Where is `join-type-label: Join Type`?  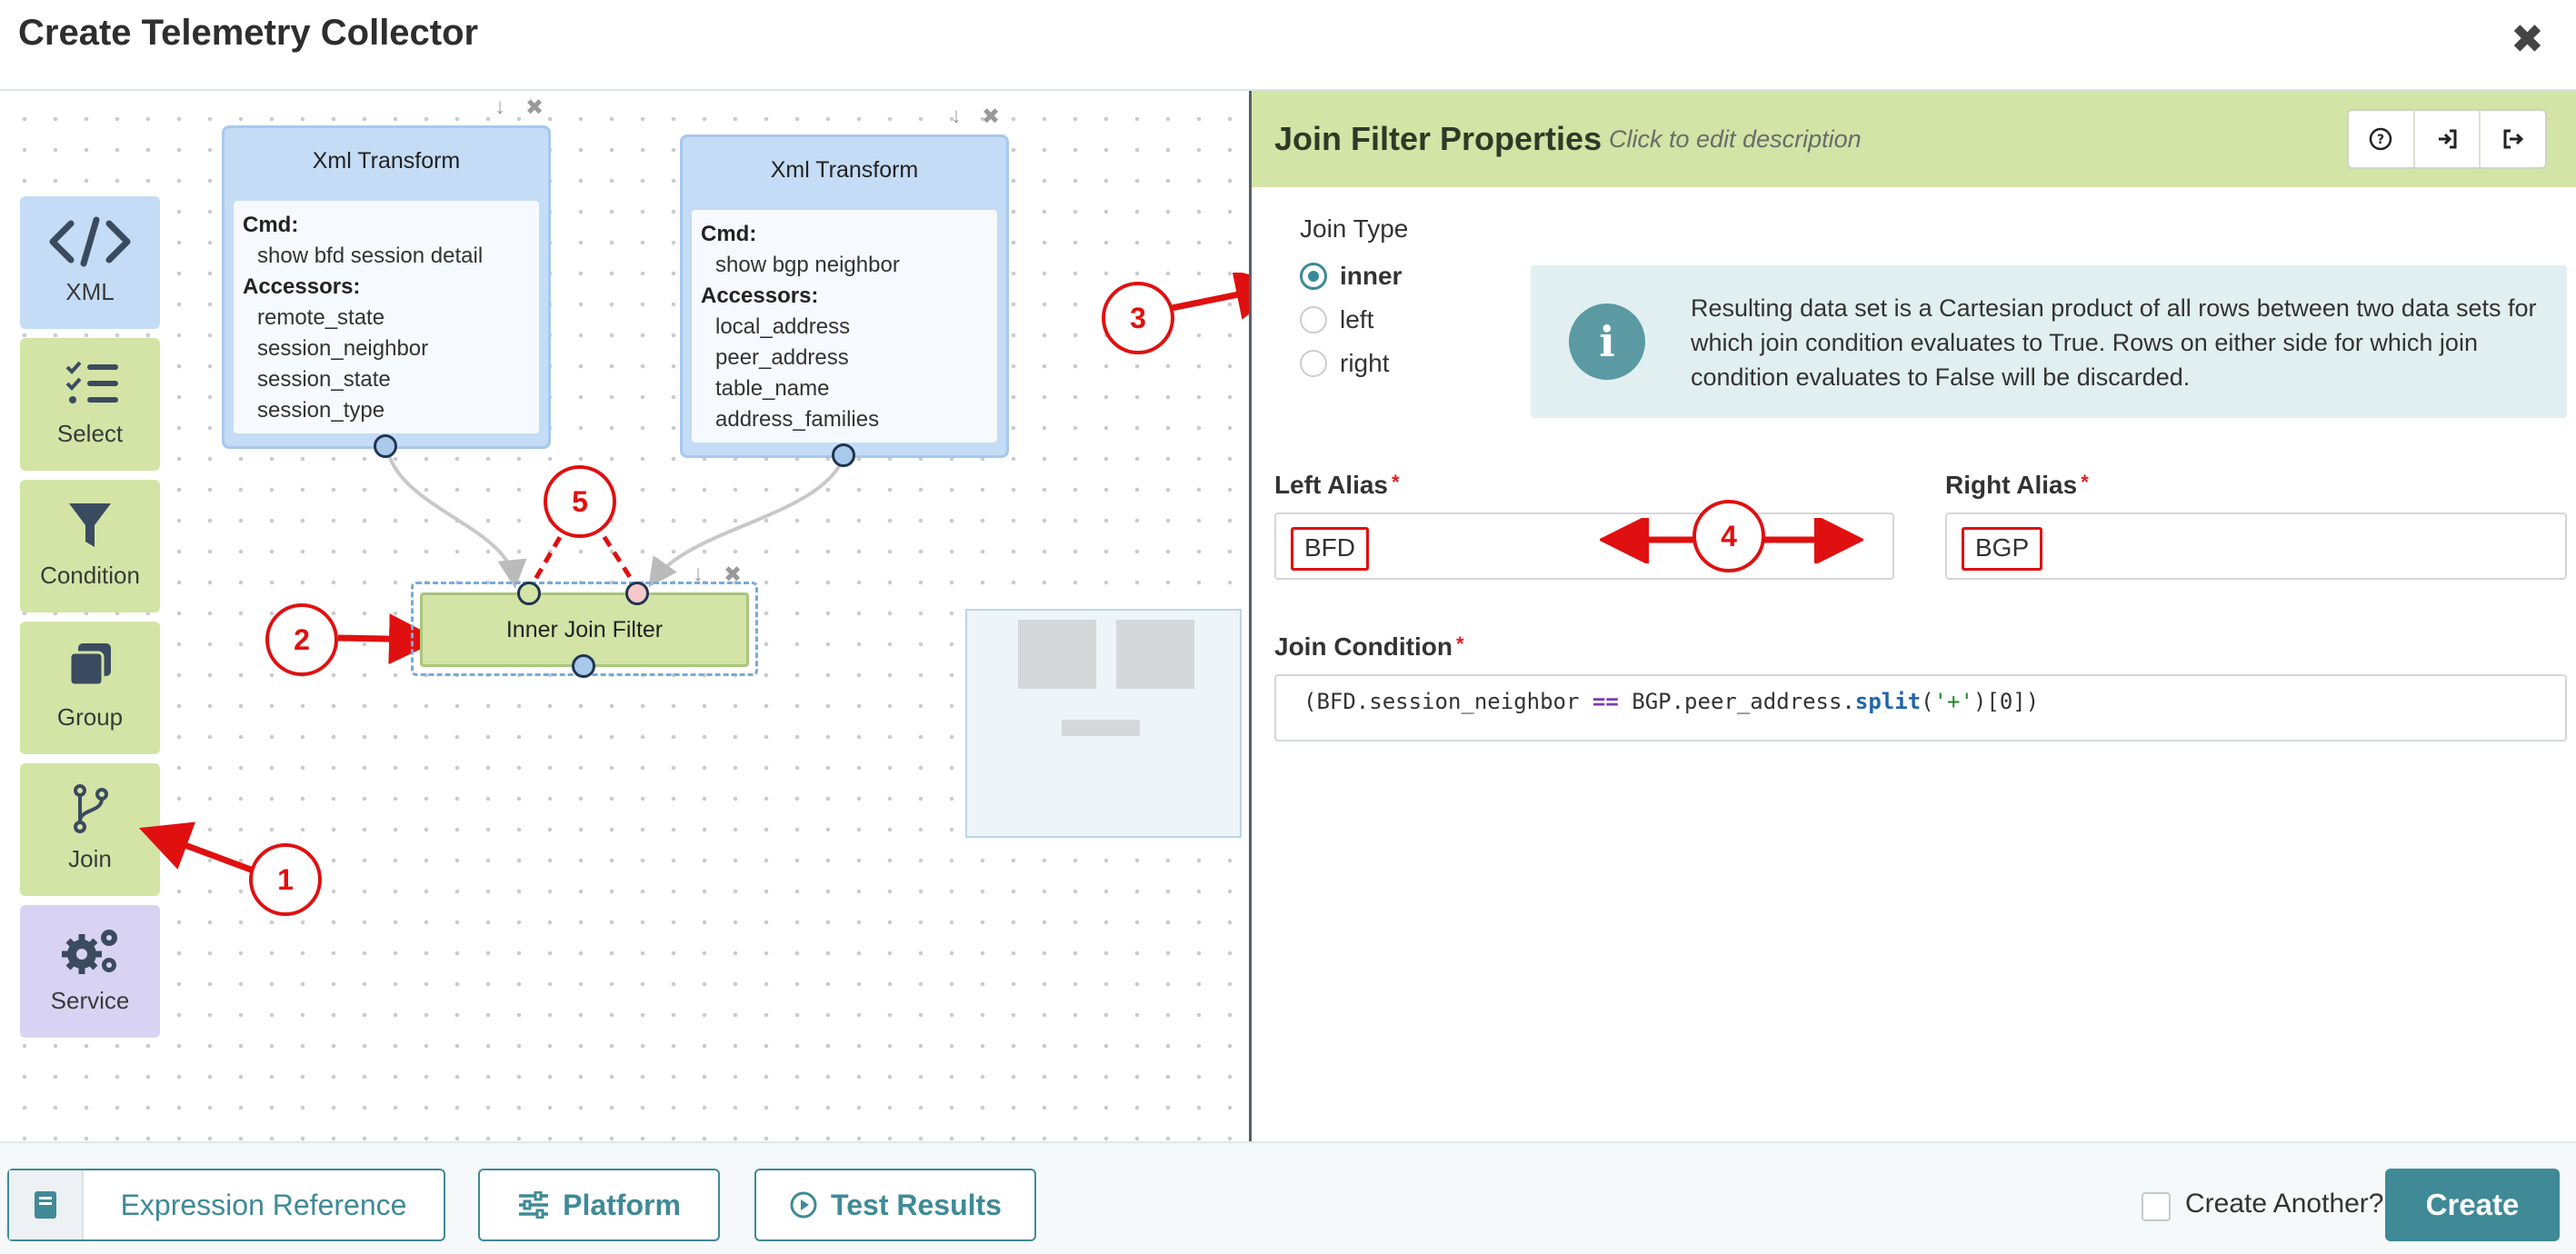 join-type-label: Join Type is located at coordinates (1354, 228).